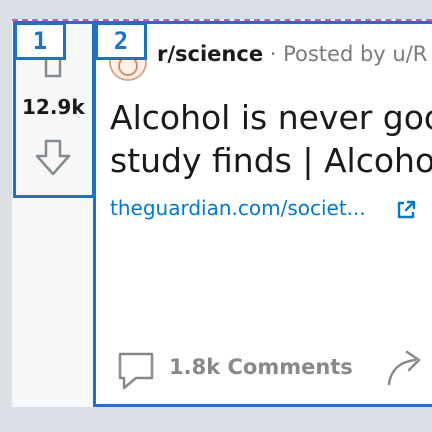 The width and height of the screenshot is (432, 432). Describe the element at coordinates (53, 158) in the screenshot. I see `downvote-arrow-icon` at that location.